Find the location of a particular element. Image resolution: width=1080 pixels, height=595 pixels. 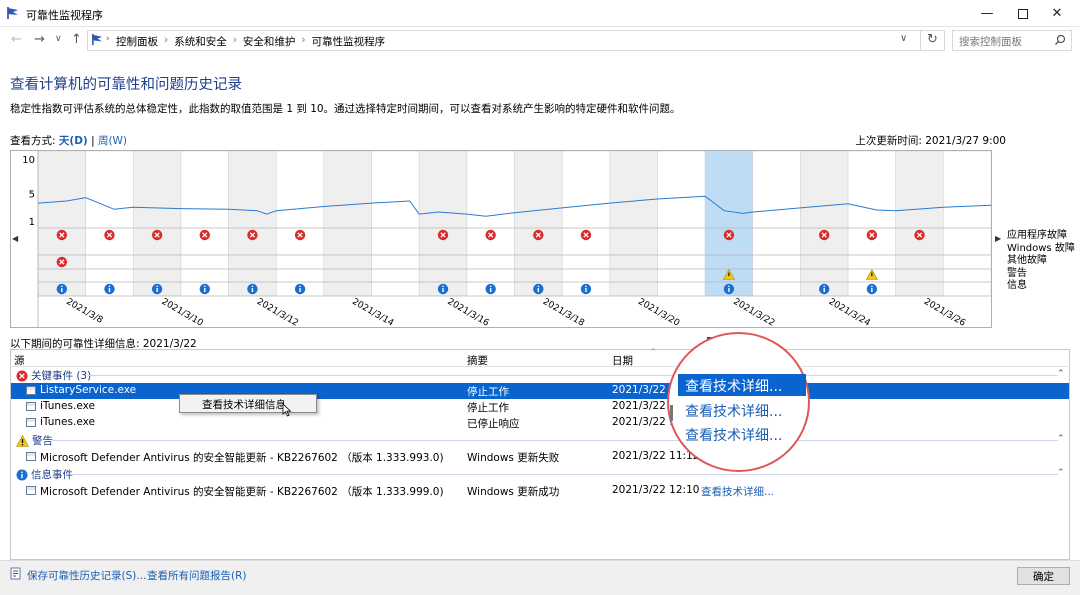

back-arrow-icon: ← is located at coordinates (16, 39).